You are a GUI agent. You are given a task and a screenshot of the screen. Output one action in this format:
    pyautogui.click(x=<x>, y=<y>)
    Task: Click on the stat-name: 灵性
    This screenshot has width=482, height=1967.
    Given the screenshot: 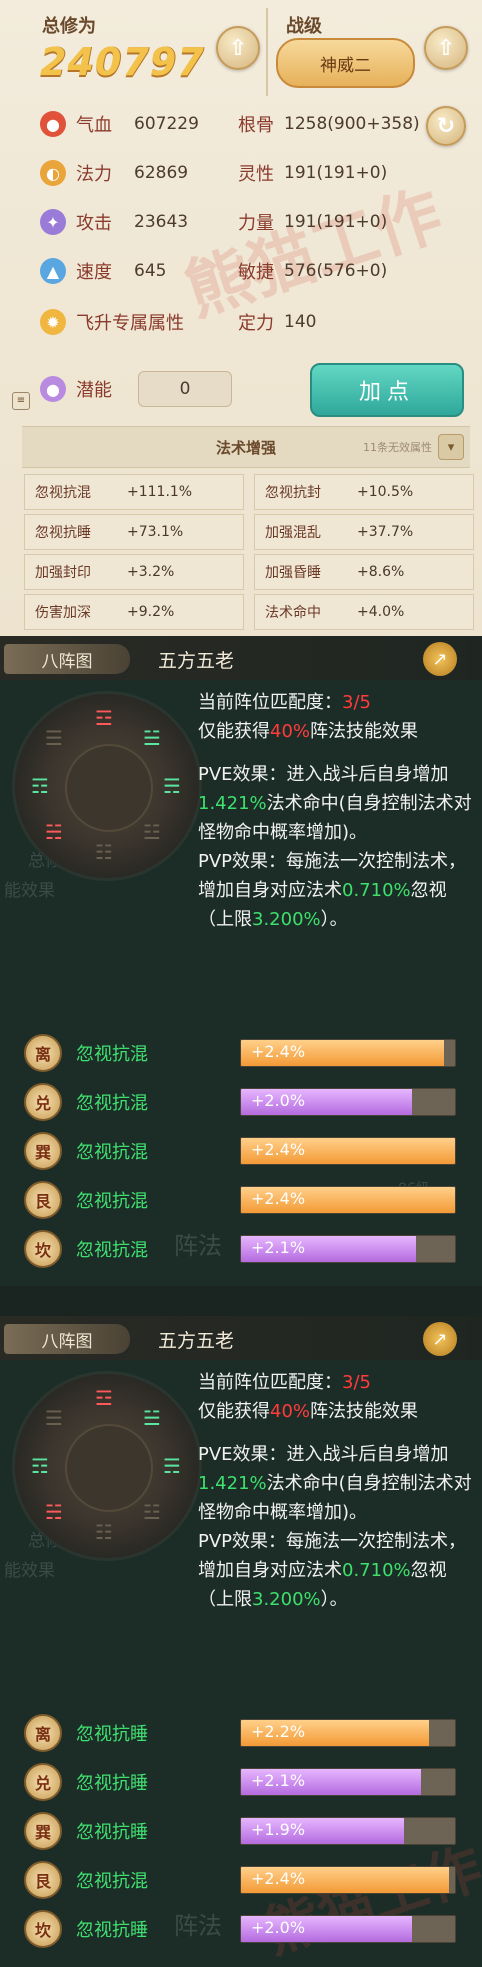 What is the action you would take?
    pyautogui.click(x=256, y=174)
    